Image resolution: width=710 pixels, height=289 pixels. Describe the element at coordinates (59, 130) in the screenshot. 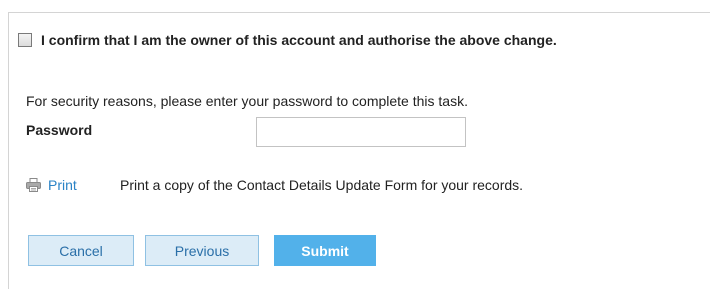

I see `password-label: Password` at that location.